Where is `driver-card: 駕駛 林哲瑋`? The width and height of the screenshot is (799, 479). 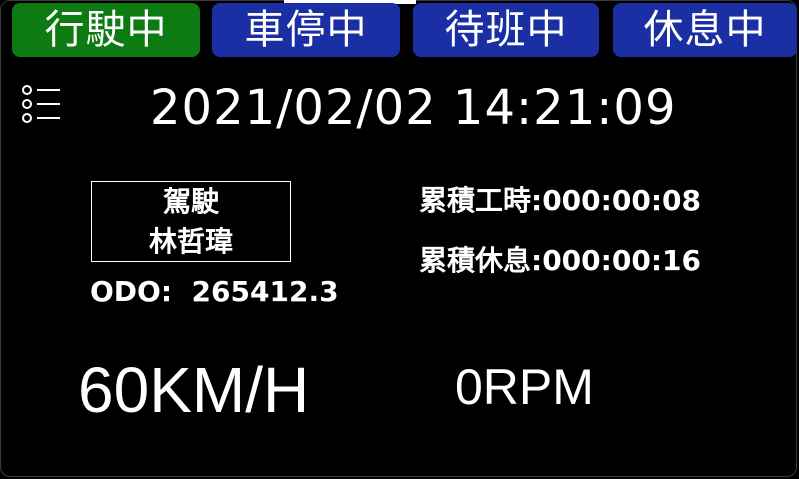
driver-card: 駕駛 林哲瑋 is located at coordinates (191, 221).